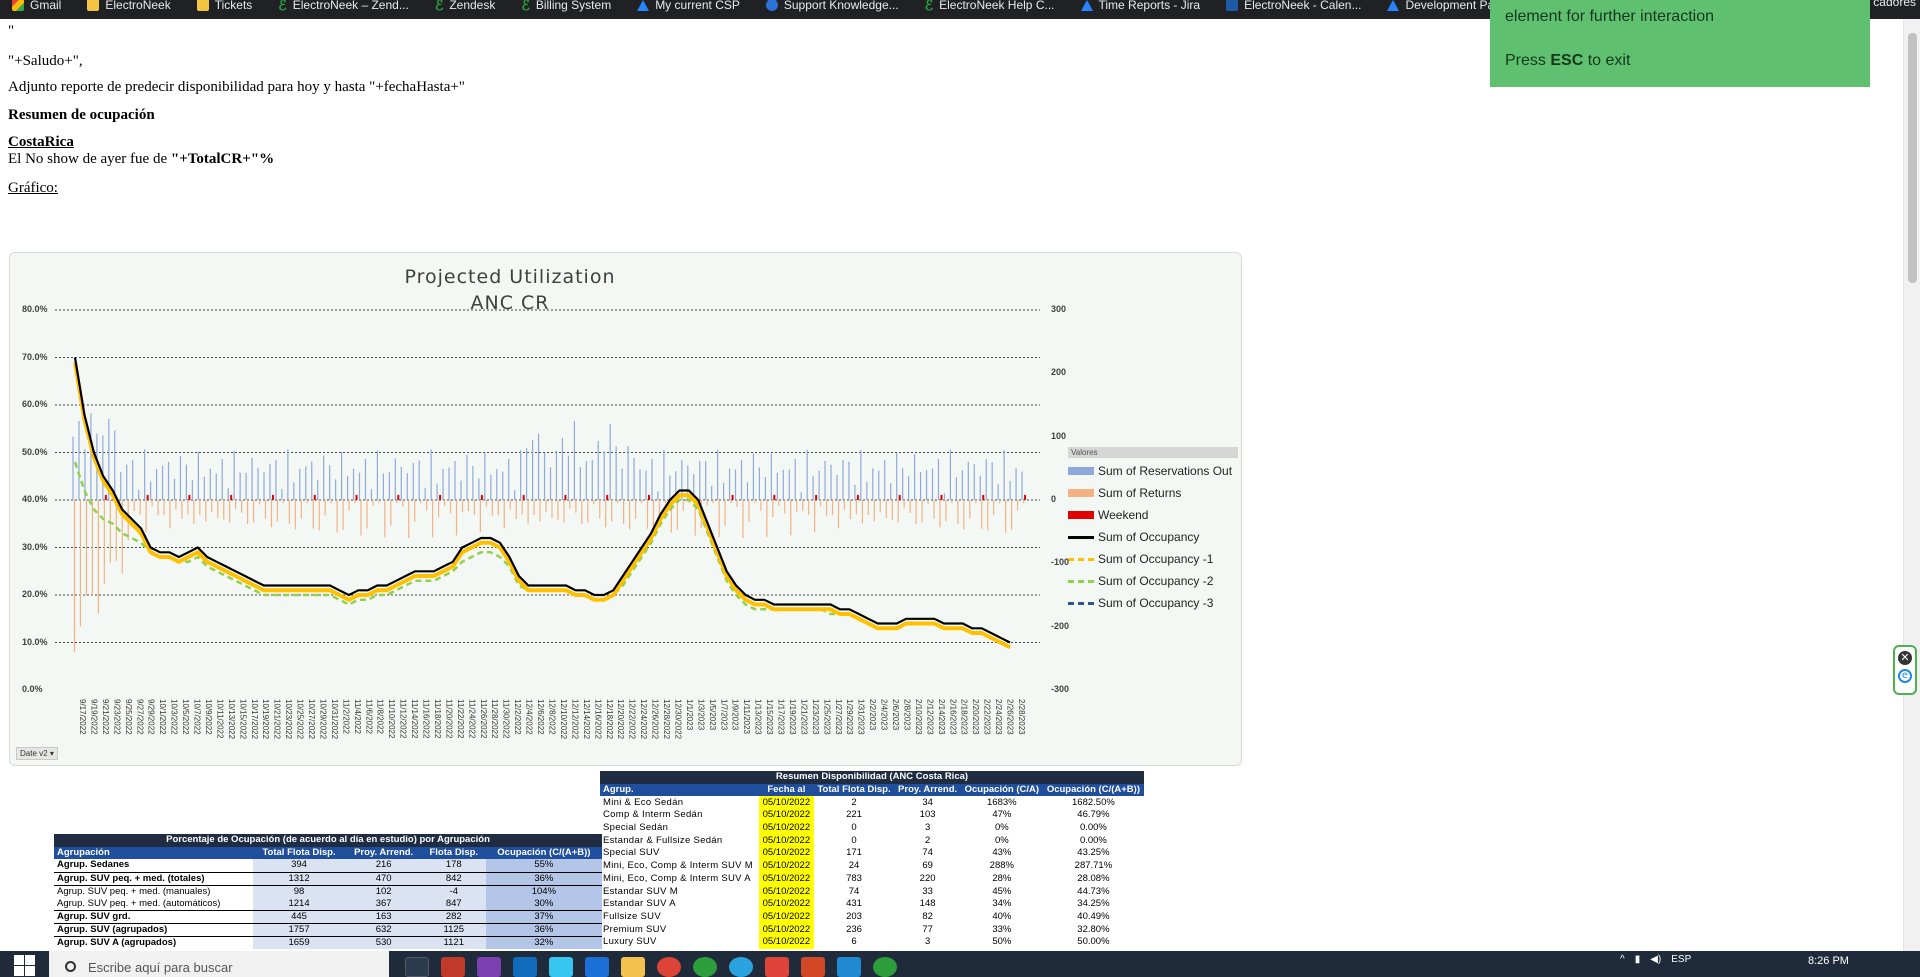  I want to click on jira-icon, so click(643, 5).